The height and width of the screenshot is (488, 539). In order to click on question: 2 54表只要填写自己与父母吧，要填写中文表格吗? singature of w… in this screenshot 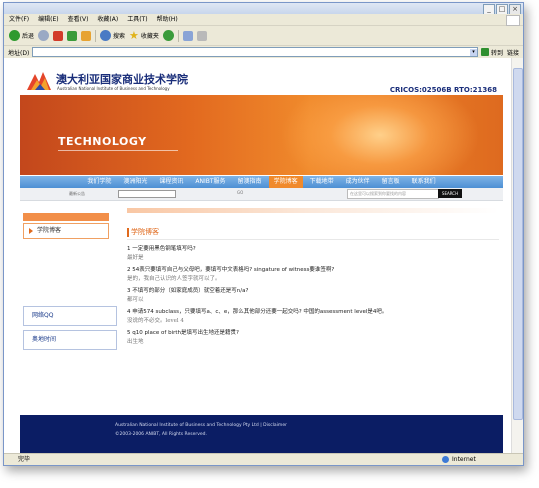, I will do `click(231, 270)`.